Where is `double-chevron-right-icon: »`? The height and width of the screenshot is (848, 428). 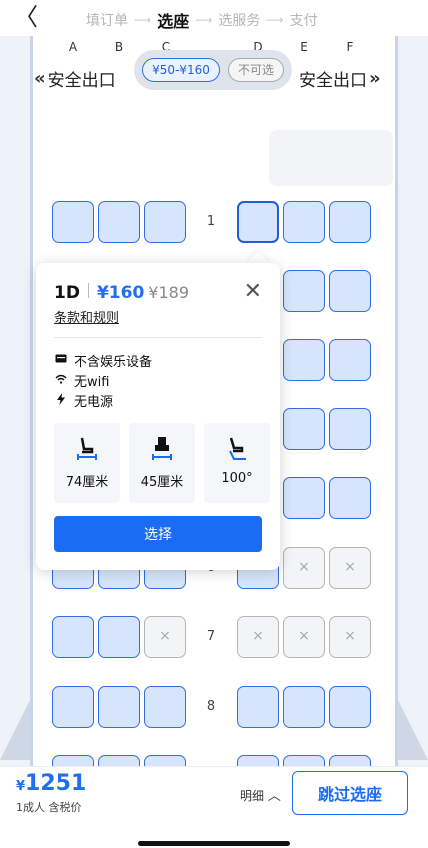 double-chevron-right-icon: » is located at coordinates (375, 78).